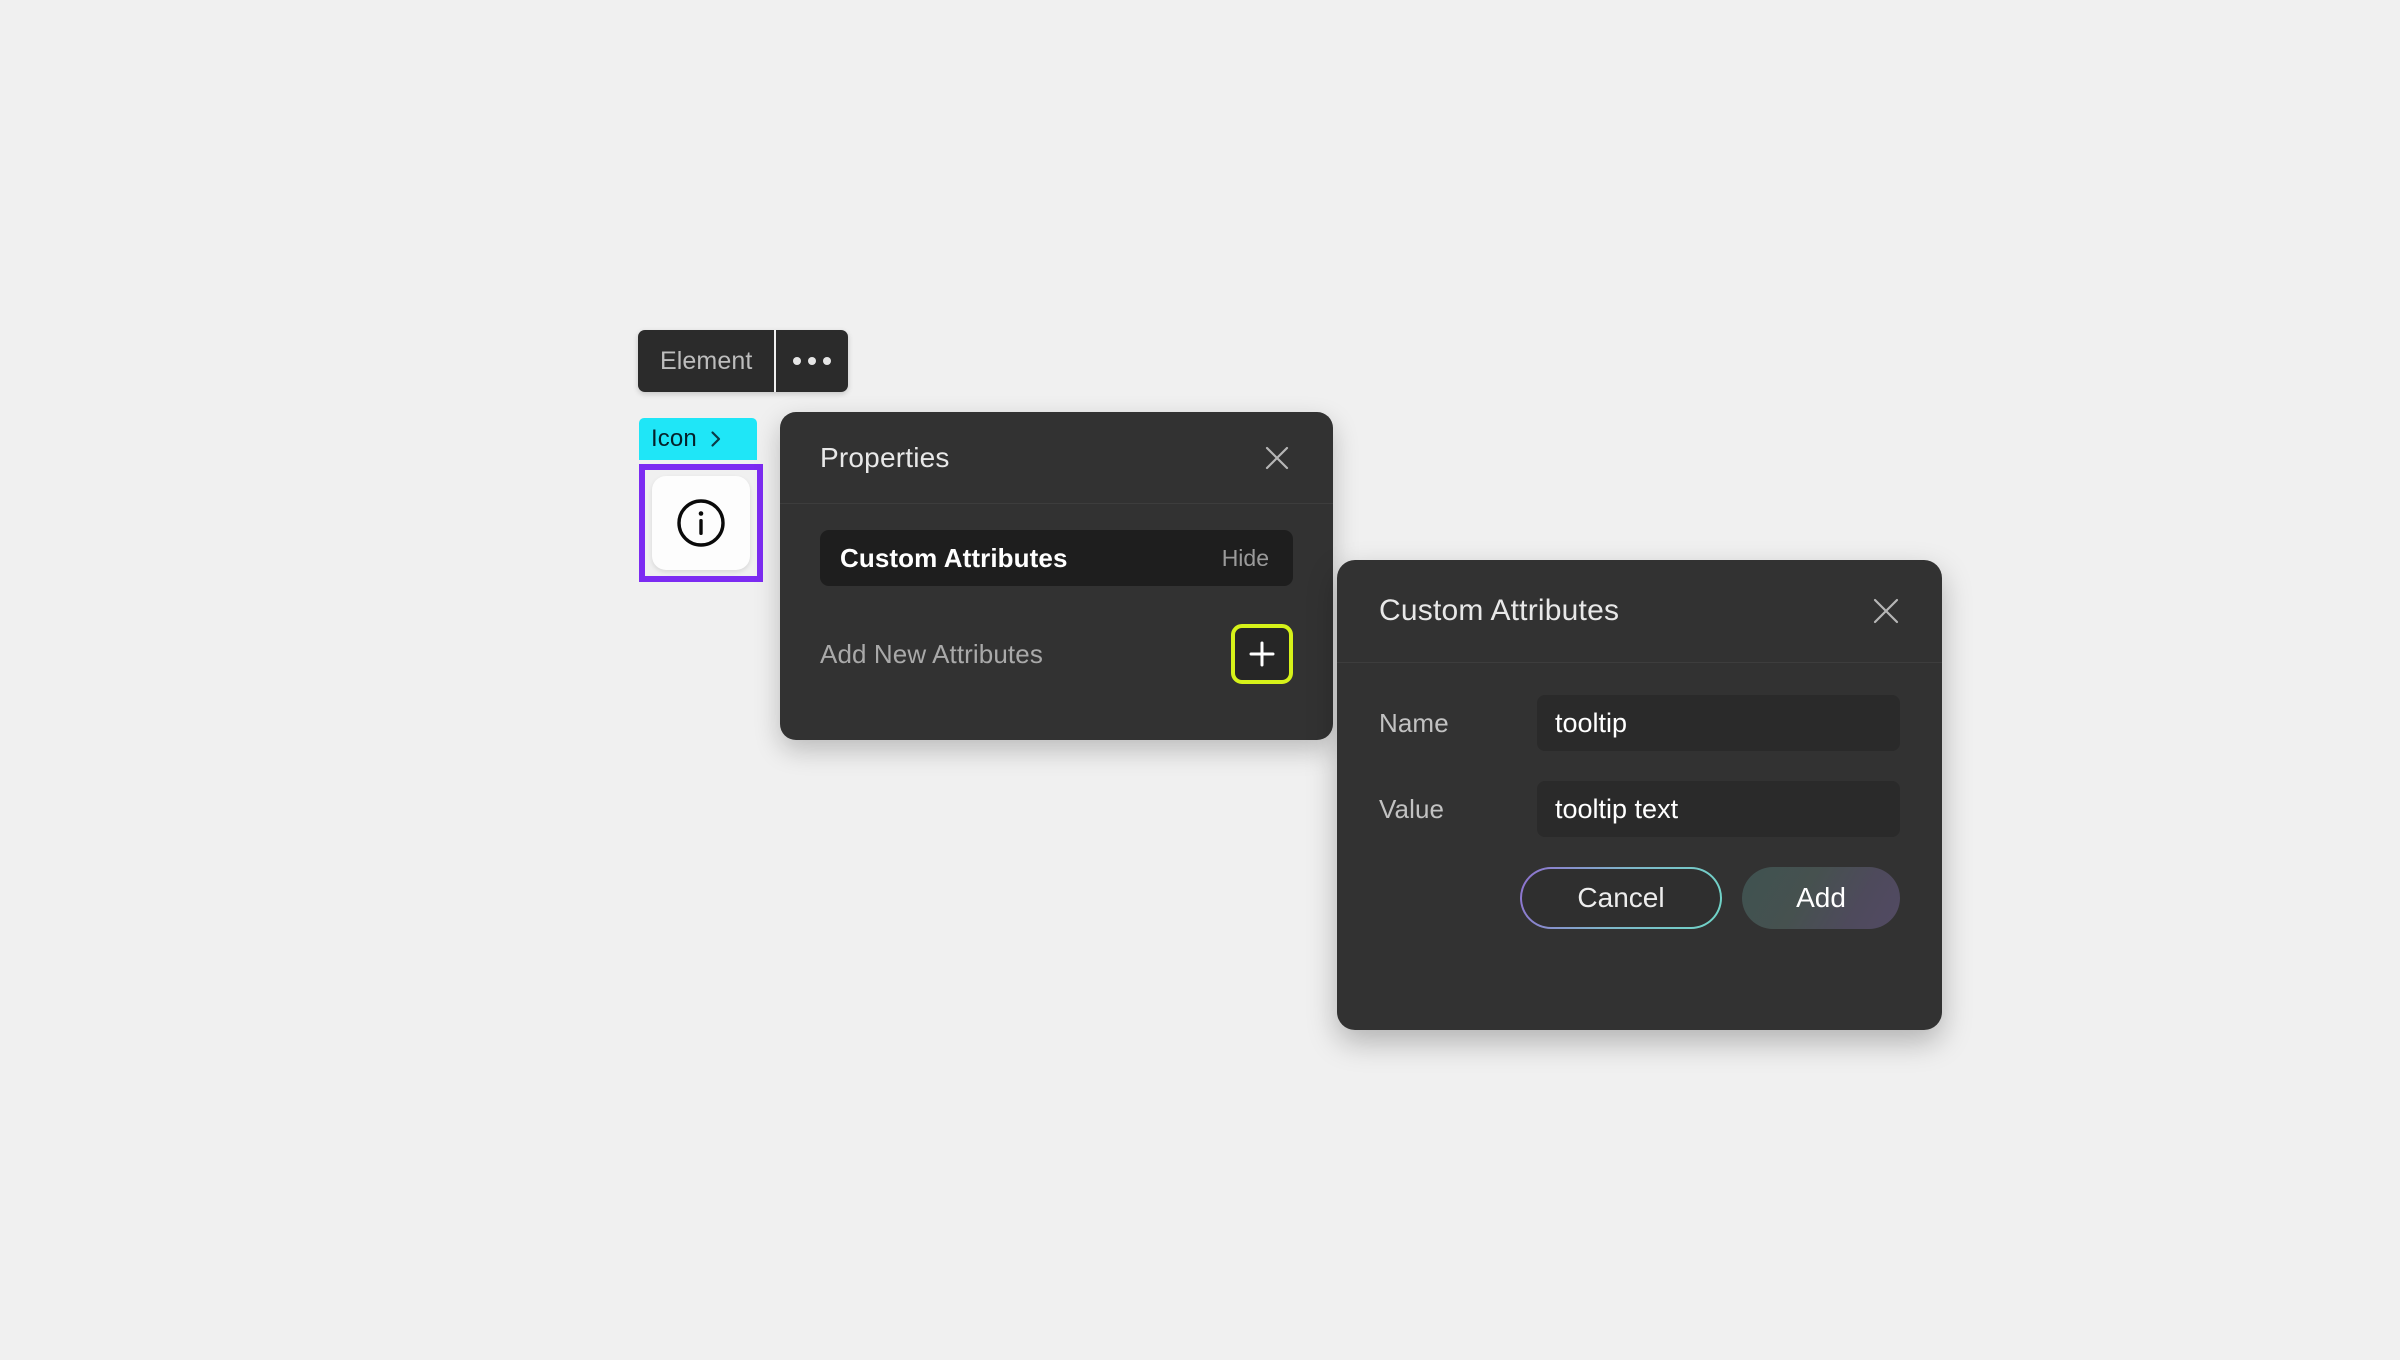 This screenshot has height=1360, width=2400. I want to click on info-circle-icon, so click(701, 523).